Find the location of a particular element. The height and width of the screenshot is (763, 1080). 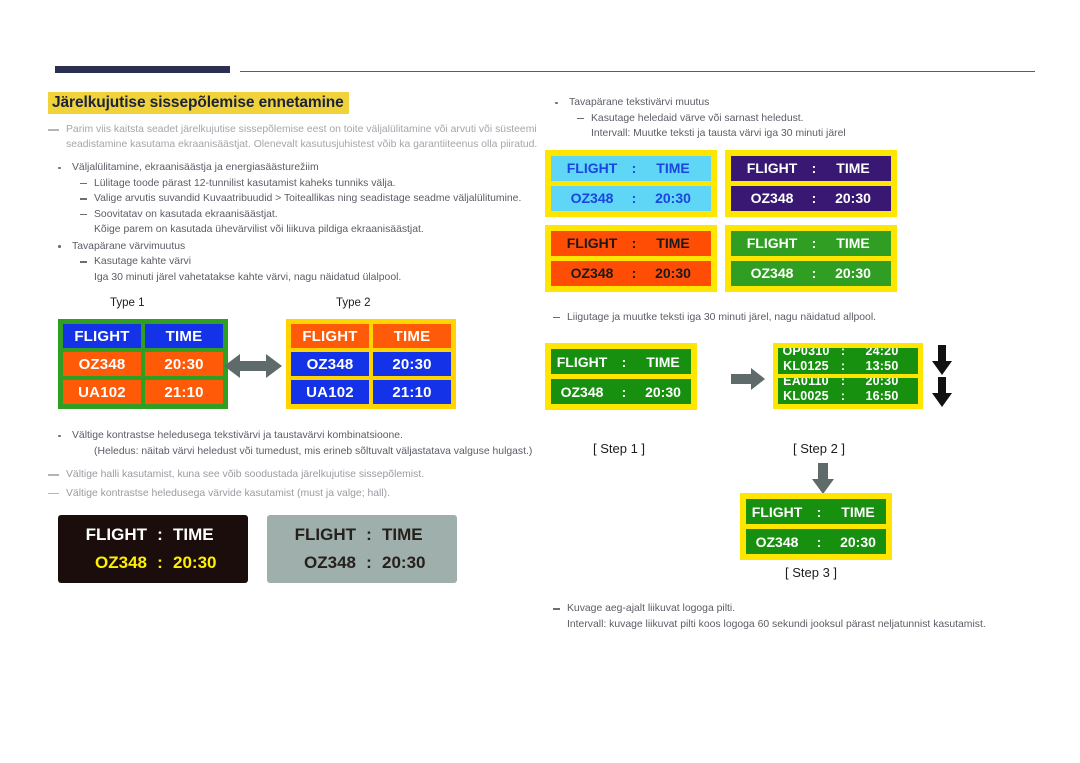

step1-header-row: FLIGHT : TIME is located at coordinates (621, 361).